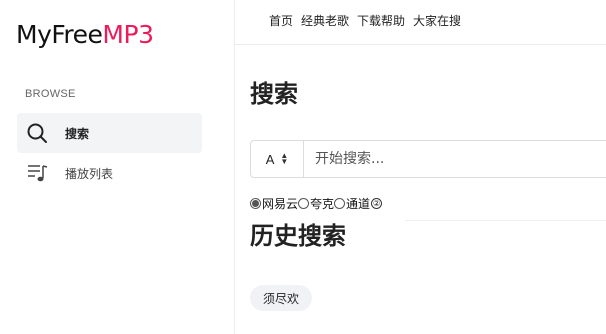 This screenshot has width=606, height=334. I want to click on sidebar-item-playlist: 播放列表, so click(109, 173).